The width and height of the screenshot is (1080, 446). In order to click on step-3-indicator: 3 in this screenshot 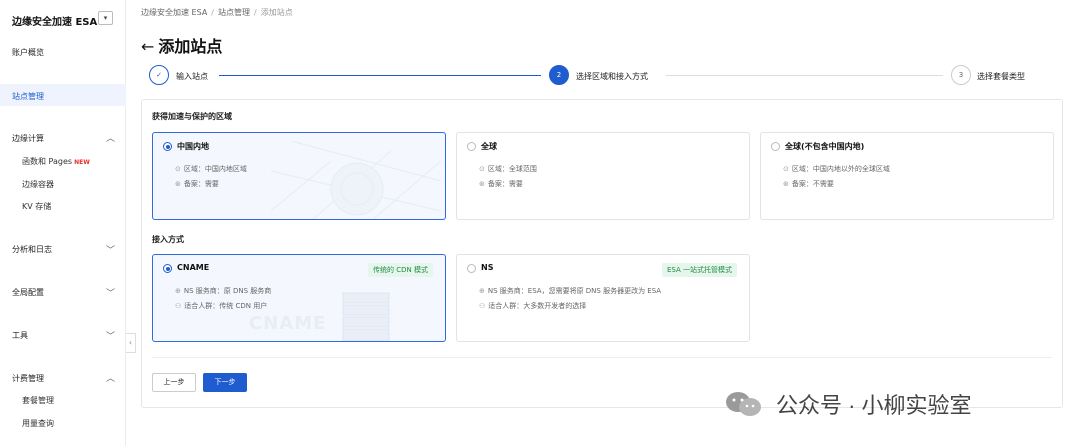, I will do `click(961, 75)`.